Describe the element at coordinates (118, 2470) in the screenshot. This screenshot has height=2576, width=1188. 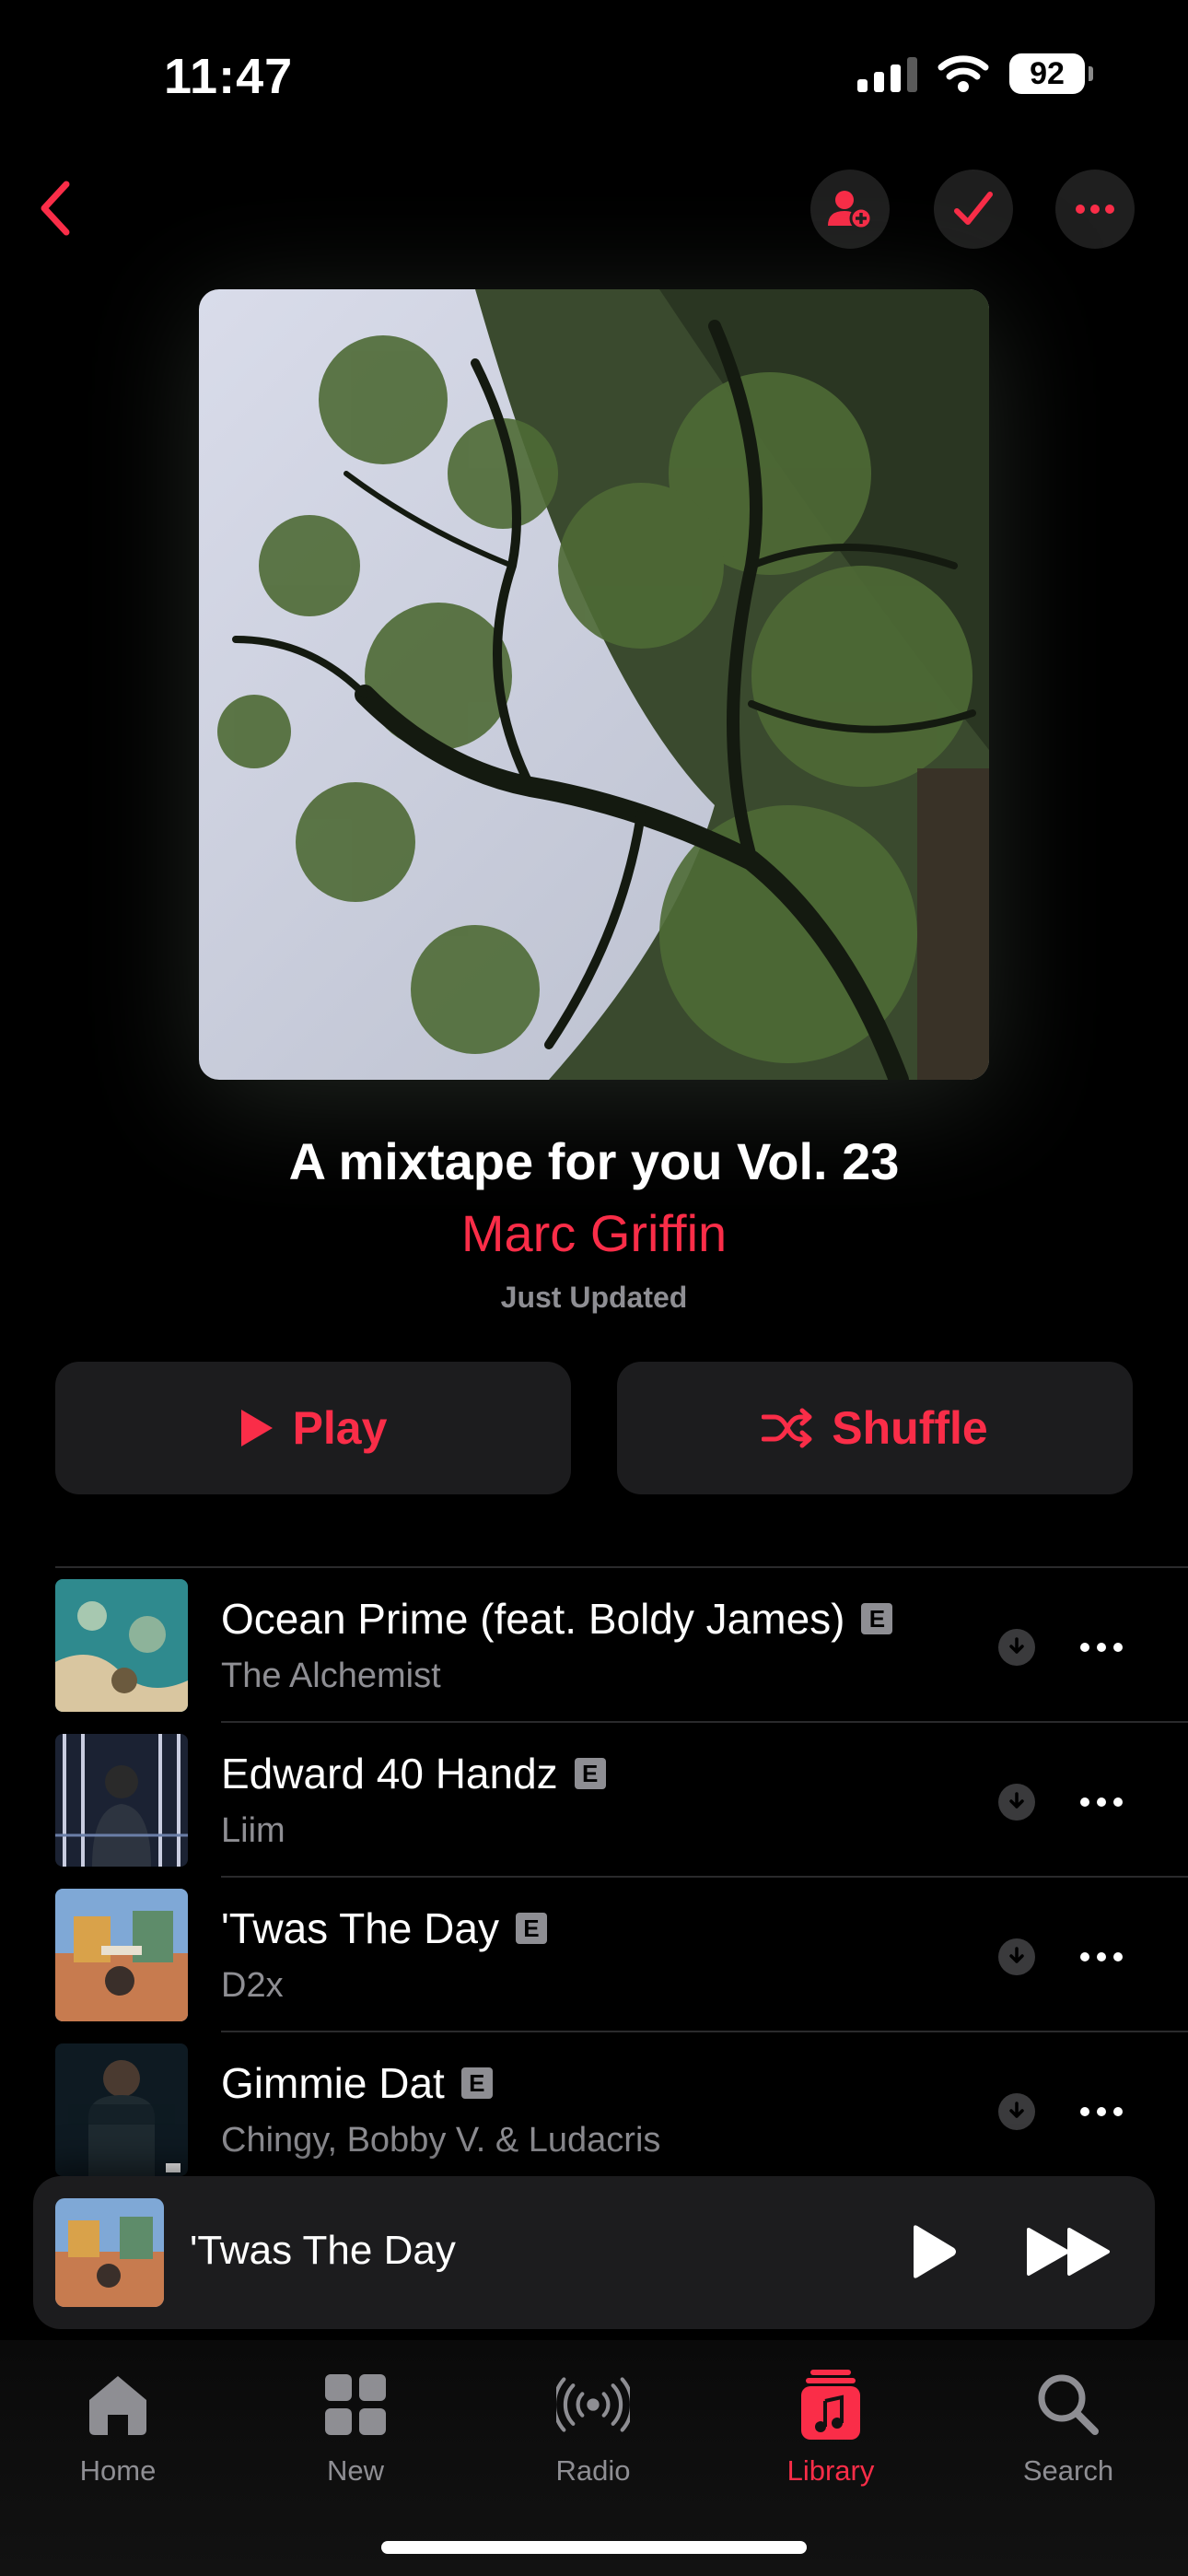
I see `tab-home-label: Home` at that location.